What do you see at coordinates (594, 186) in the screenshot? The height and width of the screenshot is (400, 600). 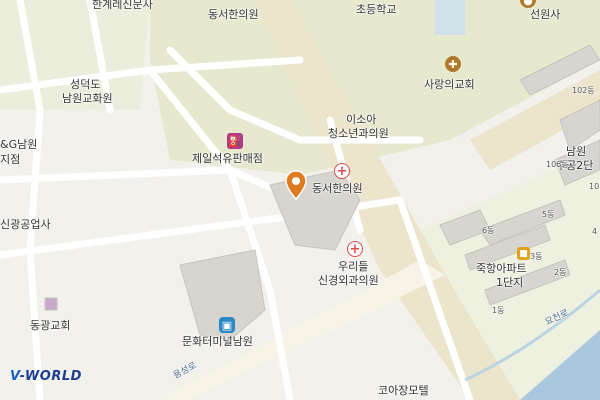 I see `label-apt-10: 10` at bounding box center [594, 186].